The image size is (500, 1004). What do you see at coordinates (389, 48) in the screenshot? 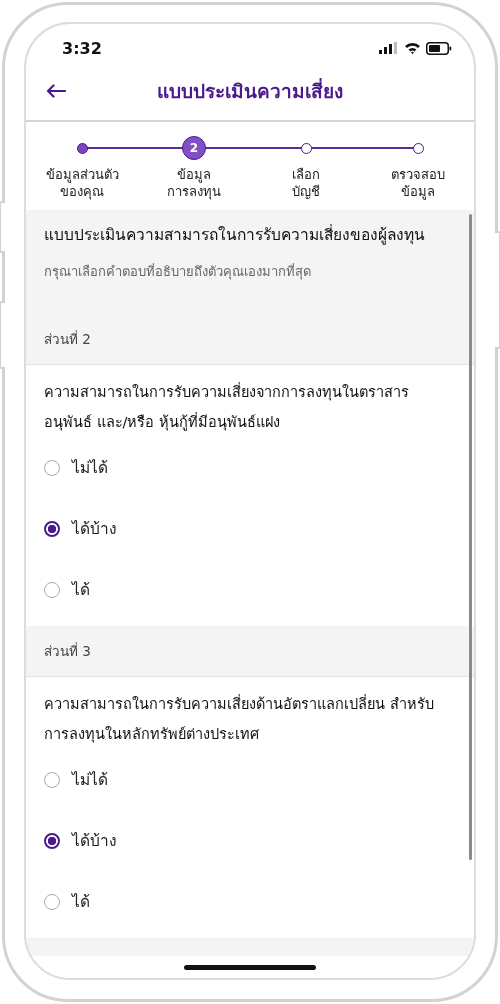
I see `signal-icon` at bounding box center [389, 48].